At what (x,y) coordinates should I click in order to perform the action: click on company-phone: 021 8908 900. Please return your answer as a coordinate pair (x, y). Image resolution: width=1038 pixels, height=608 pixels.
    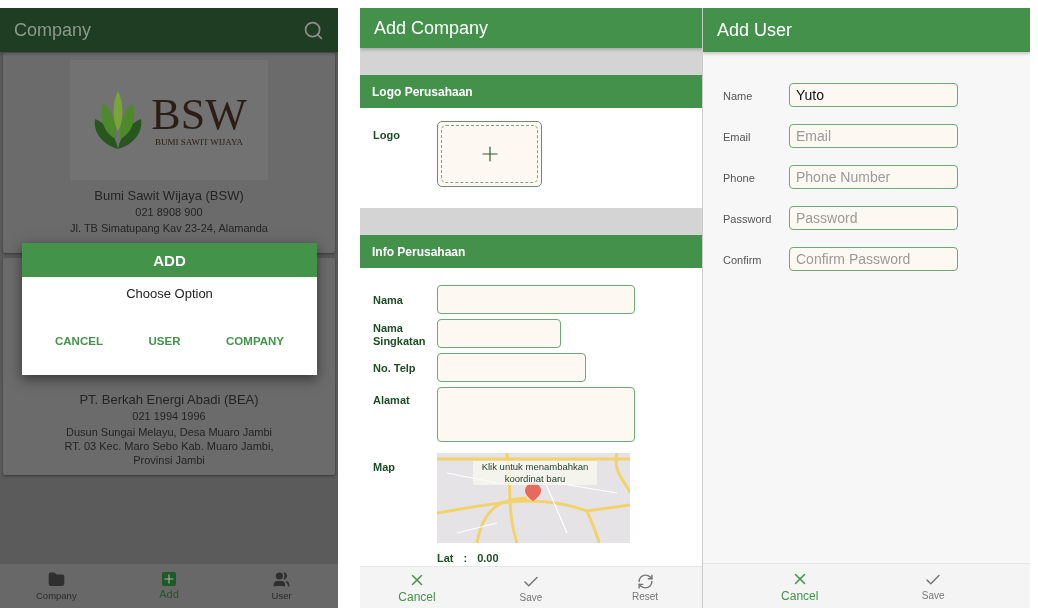
    Looking at the image, I should click on (169, 212).